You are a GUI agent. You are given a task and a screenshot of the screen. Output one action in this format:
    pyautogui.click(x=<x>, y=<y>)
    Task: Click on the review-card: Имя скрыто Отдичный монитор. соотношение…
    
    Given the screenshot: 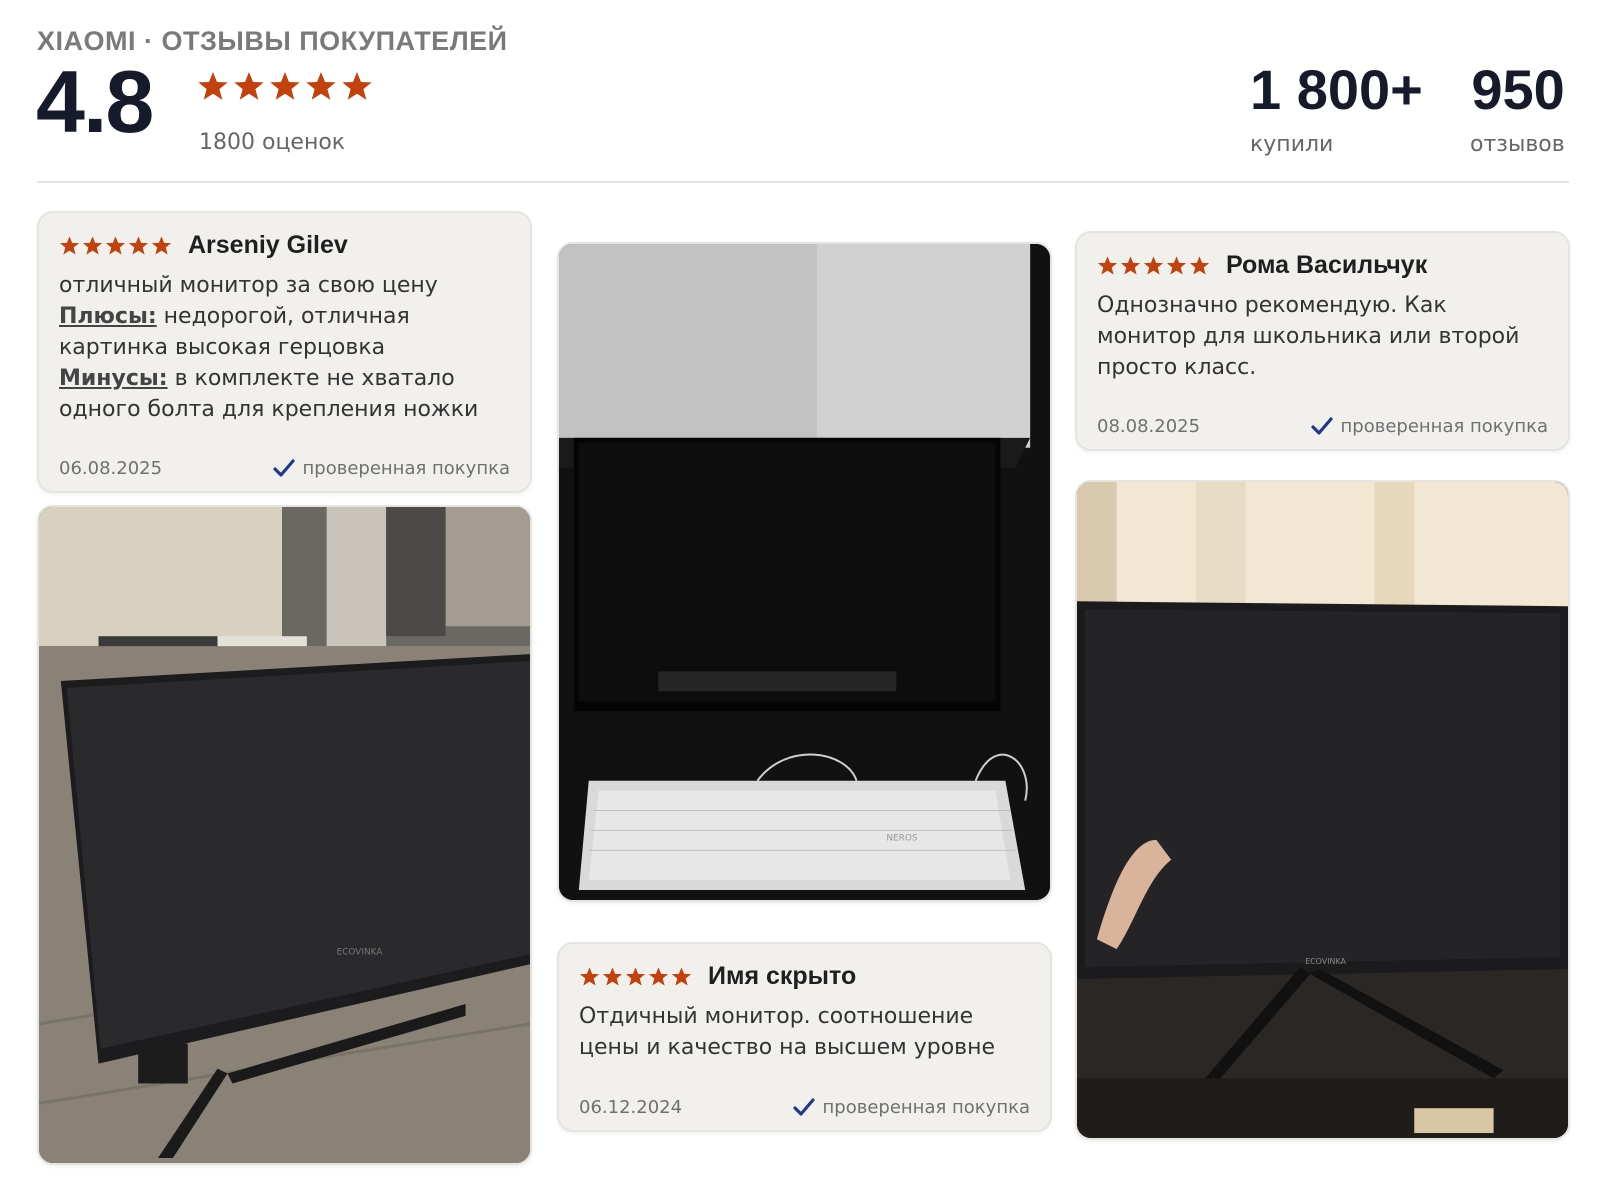 What is the action you would take?
    pyautogui.click(x=804, y=1037)
    